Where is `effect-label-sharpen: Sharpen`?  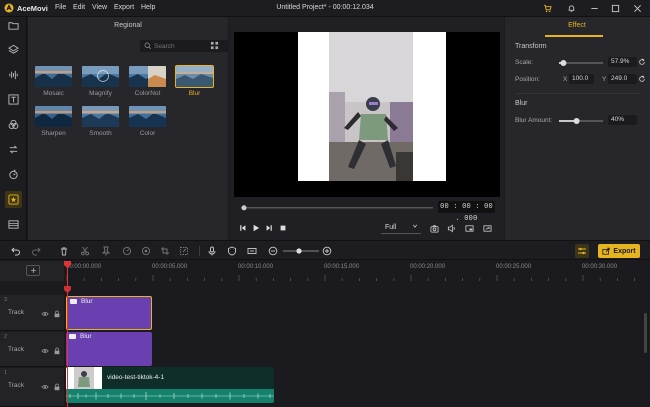
effect-label-sharpen: Sharpen is located at coordinates (53, 133).